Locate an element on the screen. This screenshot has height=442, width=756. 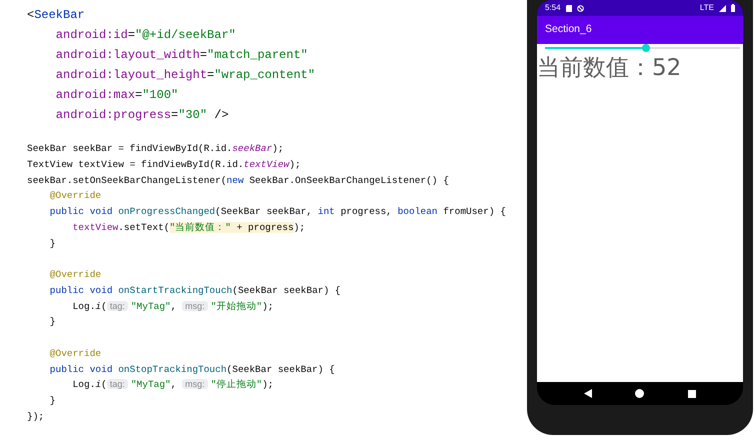
code-line: android:layout_height="wrap_content" is located at coordinates (185, 75).